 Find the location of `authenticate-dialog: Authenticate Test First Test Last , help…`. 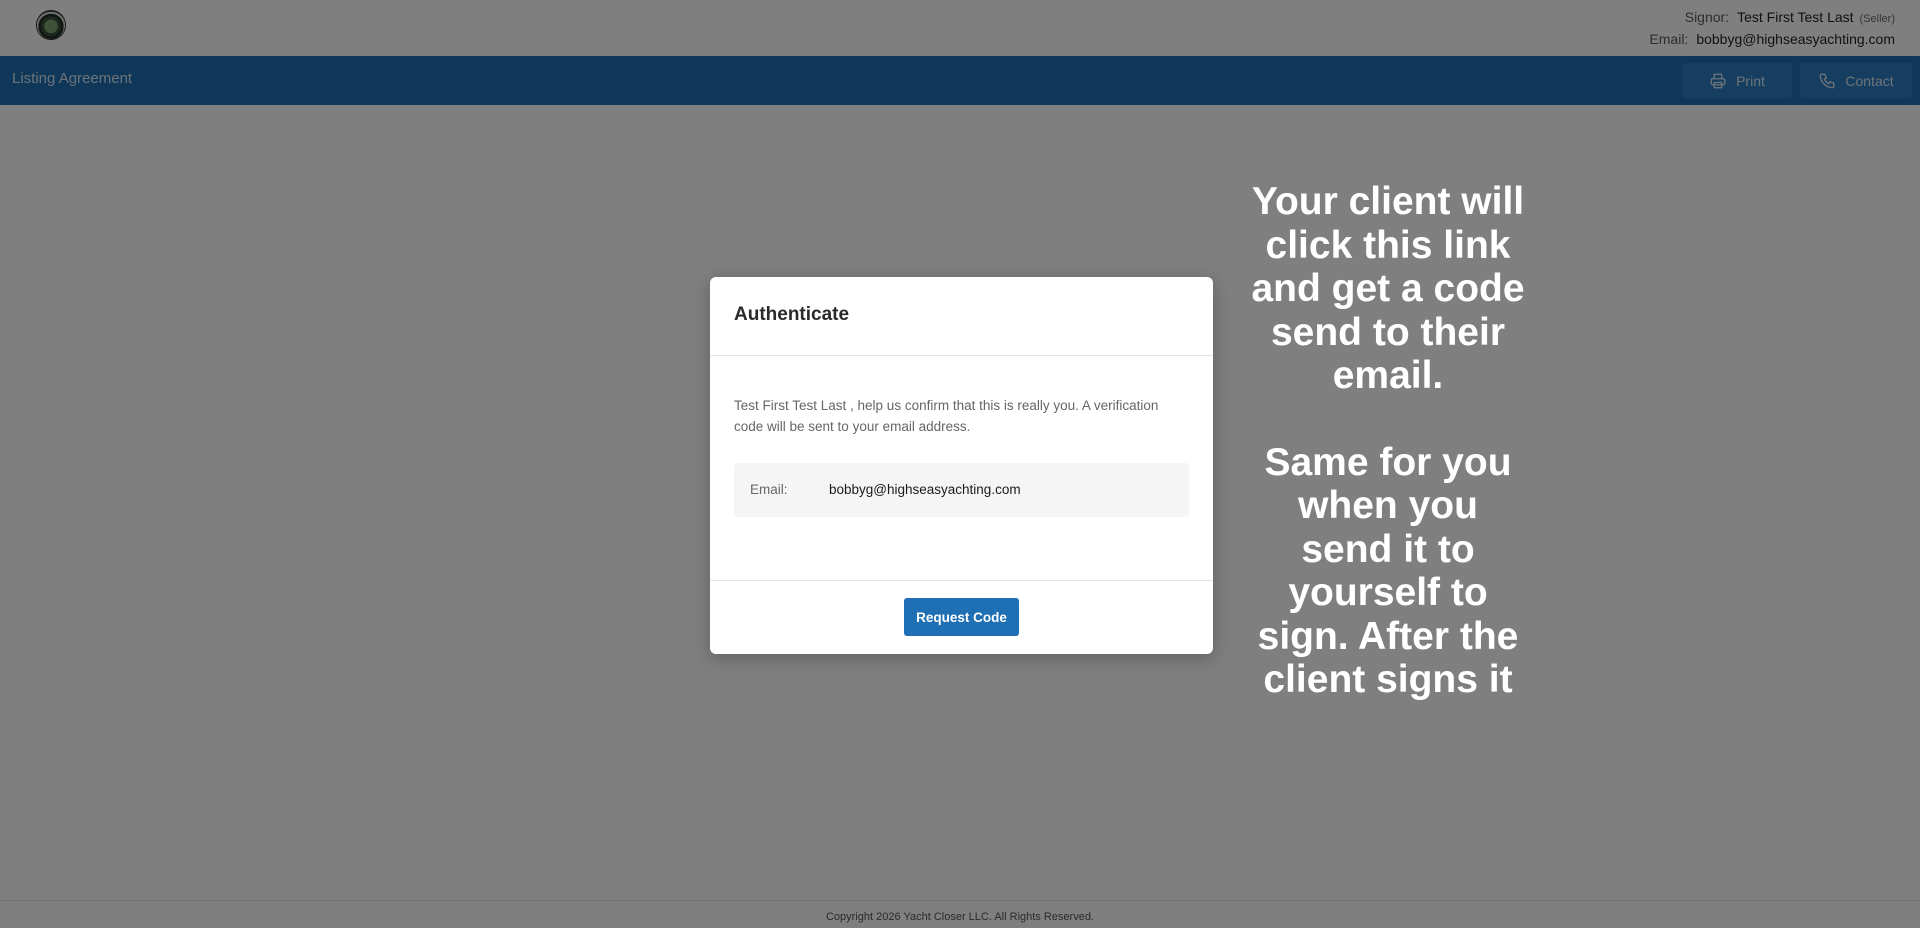

authenticate-dialog: Authenticate Test First Test Last , help… is located at coordinates (961, 465).